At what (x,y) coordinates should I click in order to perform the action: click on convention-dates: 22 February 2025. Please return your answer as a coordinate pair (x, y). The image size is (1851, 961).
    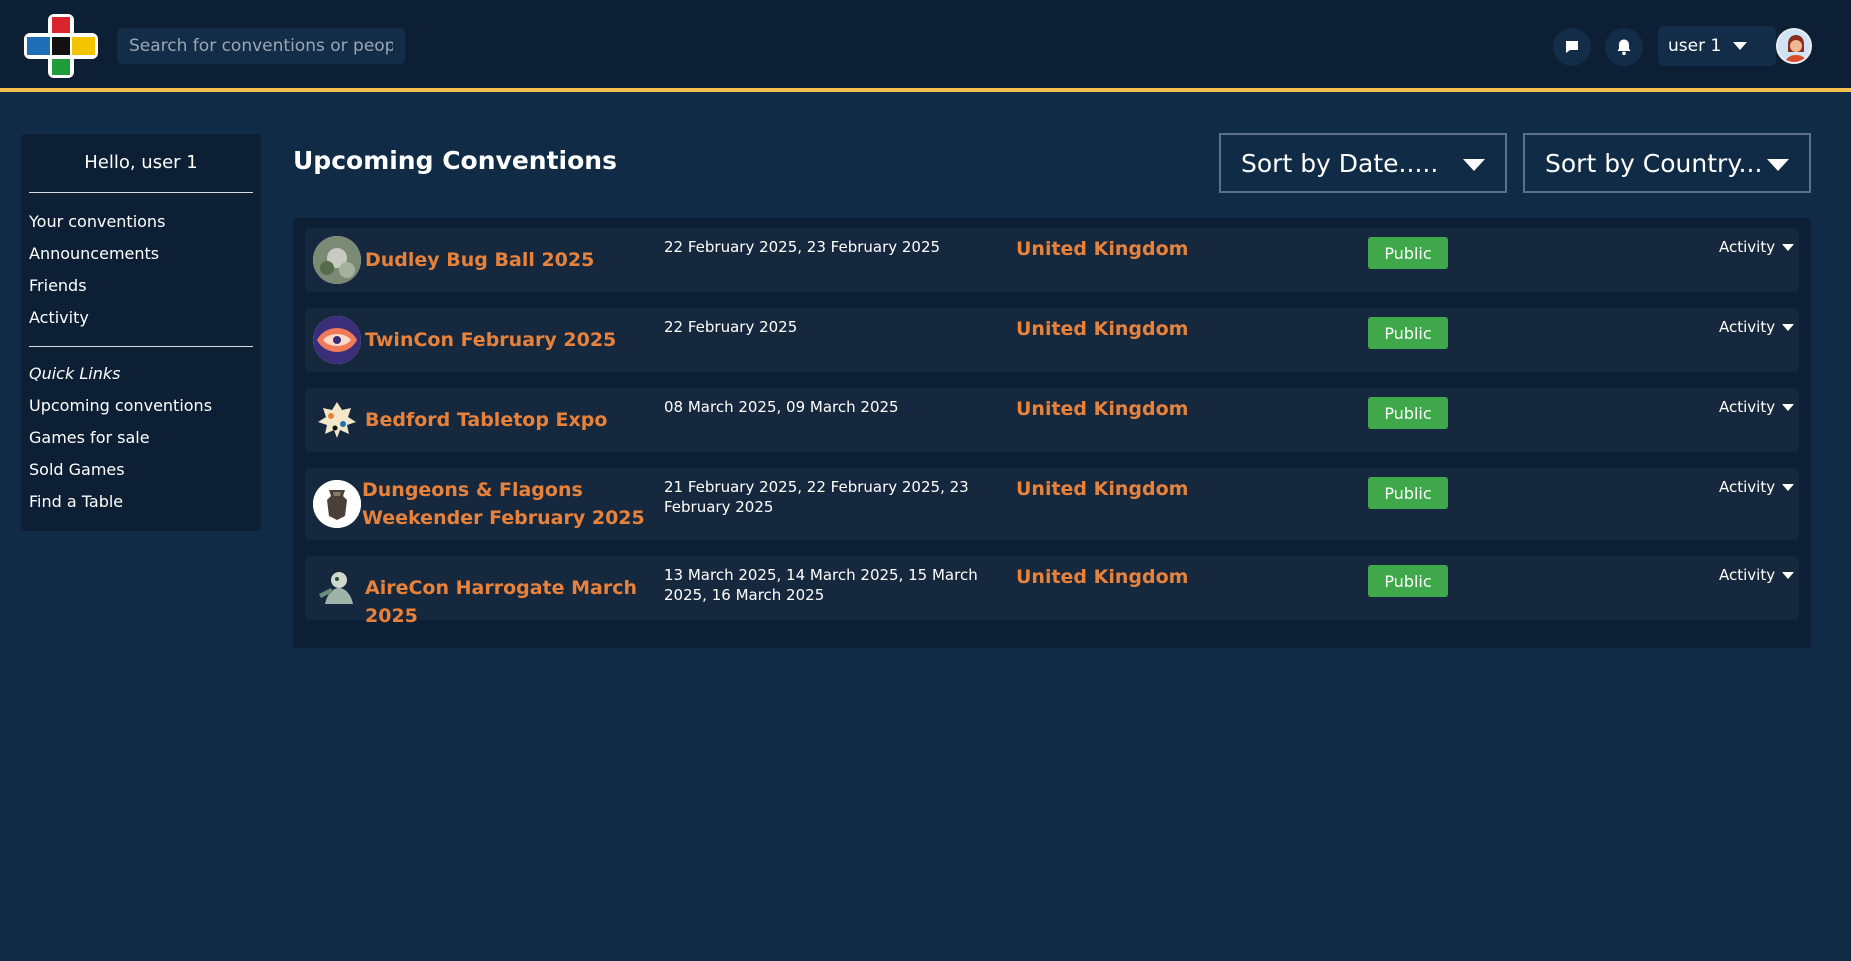
    Looking at the image, I should click on (731, 327).